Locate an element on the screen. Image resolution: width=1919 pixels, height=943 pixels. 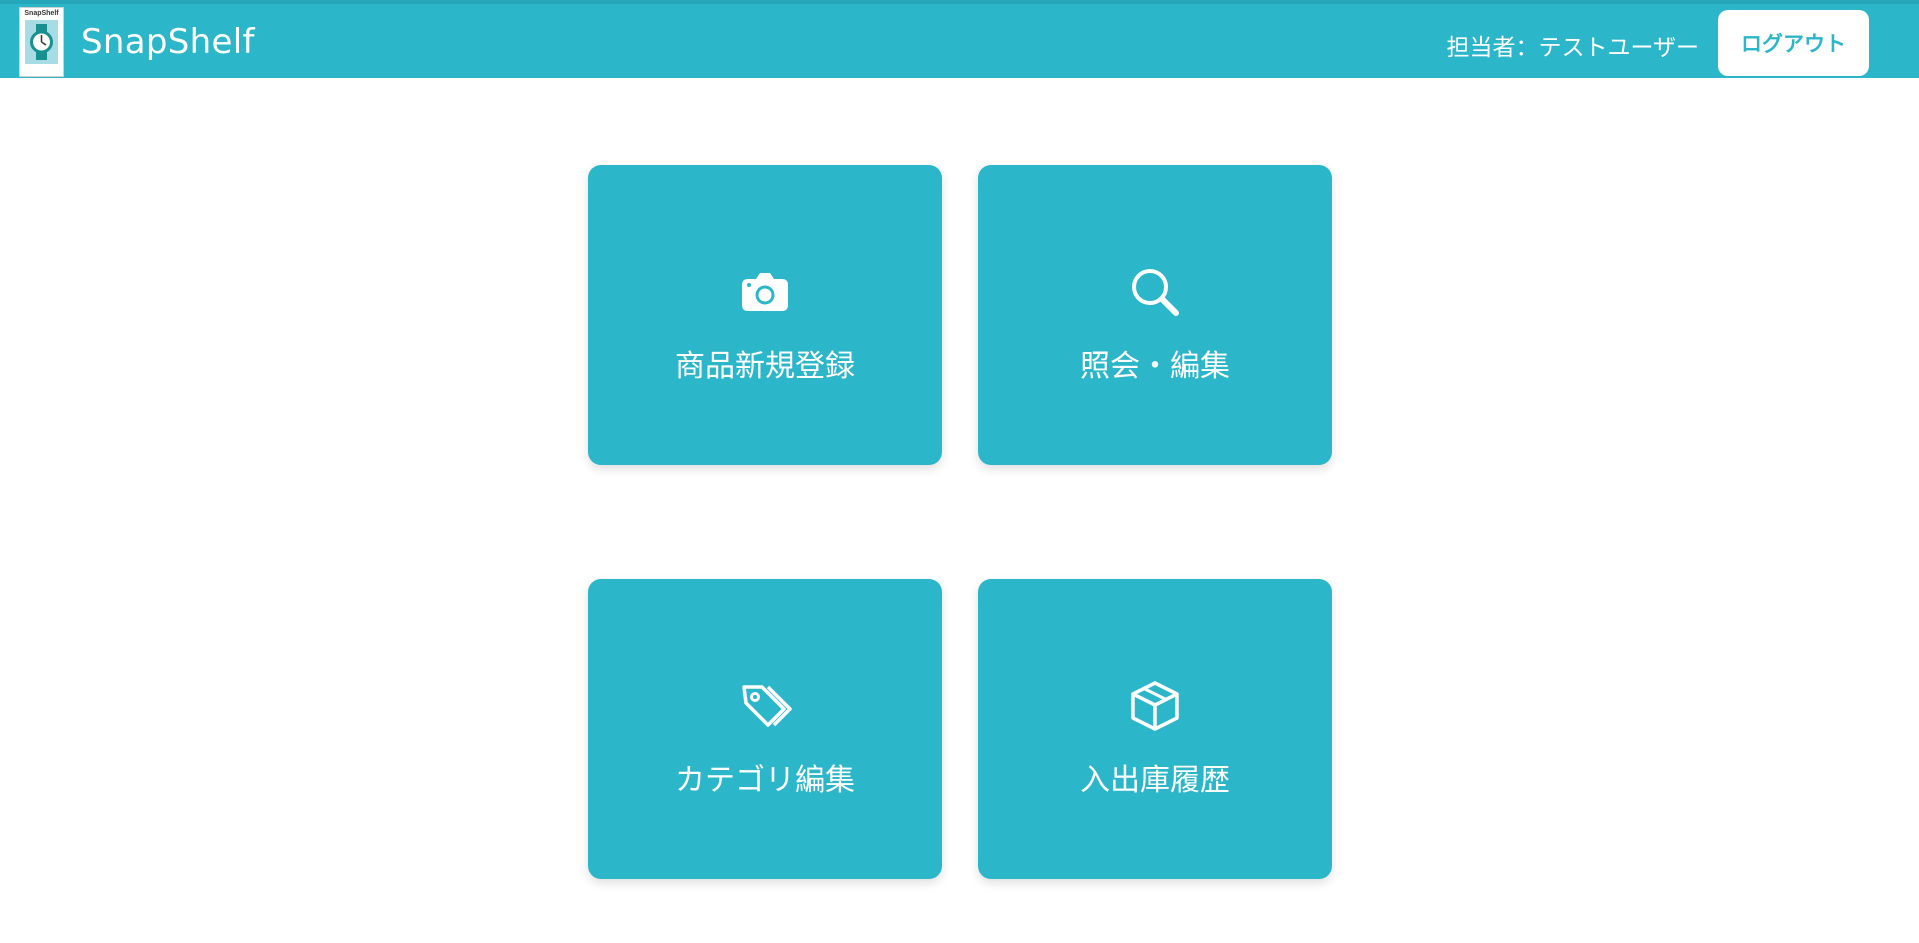
search-edit-card: 照会・編集 is located at coordinates (1155, 315).